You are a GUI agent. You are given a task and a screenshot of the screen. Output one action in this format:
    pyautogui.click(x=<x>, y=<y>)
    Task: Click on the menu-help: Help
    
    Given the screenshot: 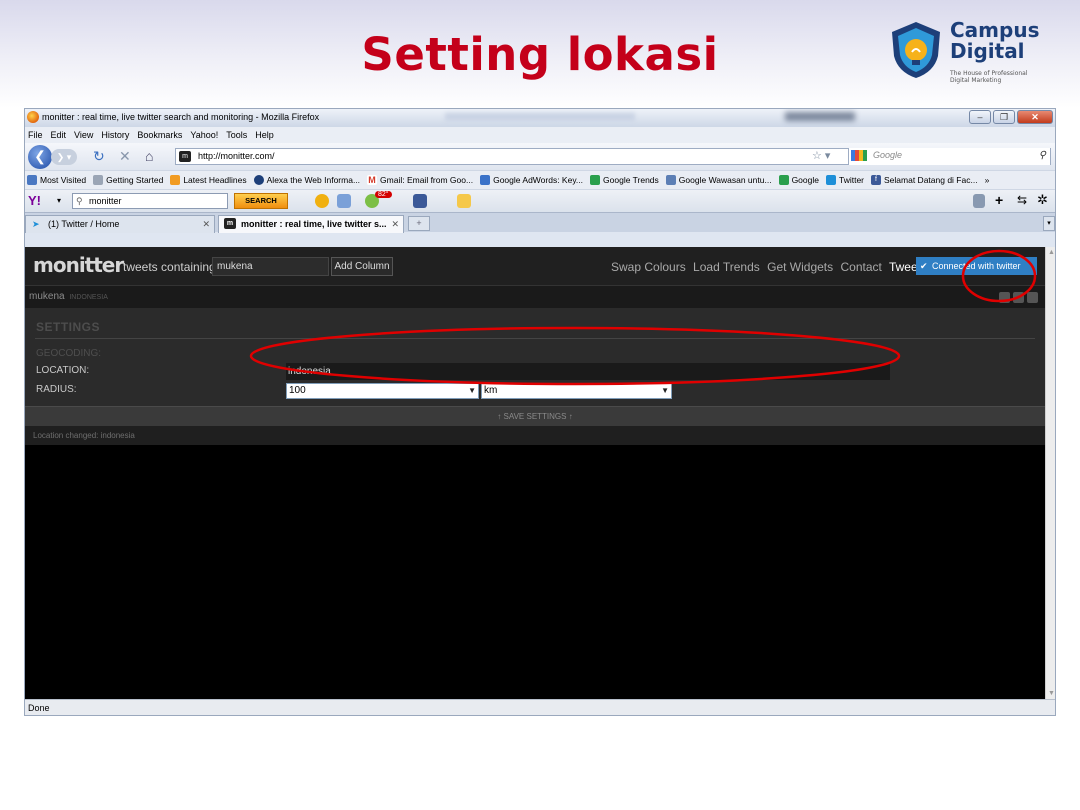 What is the action you would take?
    pyautogui.click(x=264, y=135)
    